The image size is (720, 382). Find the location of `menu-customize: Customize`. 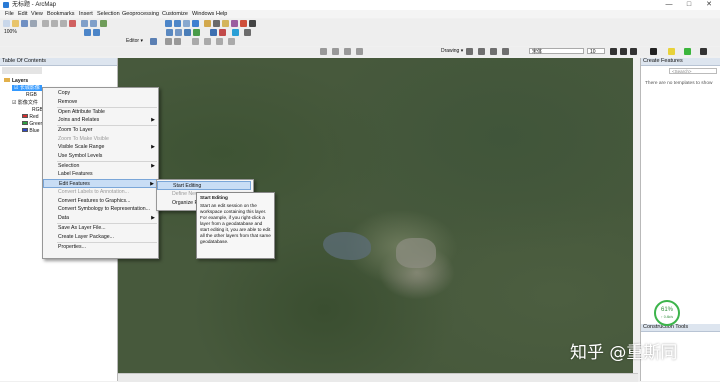

menu-customize: Customize is located at coordinates (175, 14).